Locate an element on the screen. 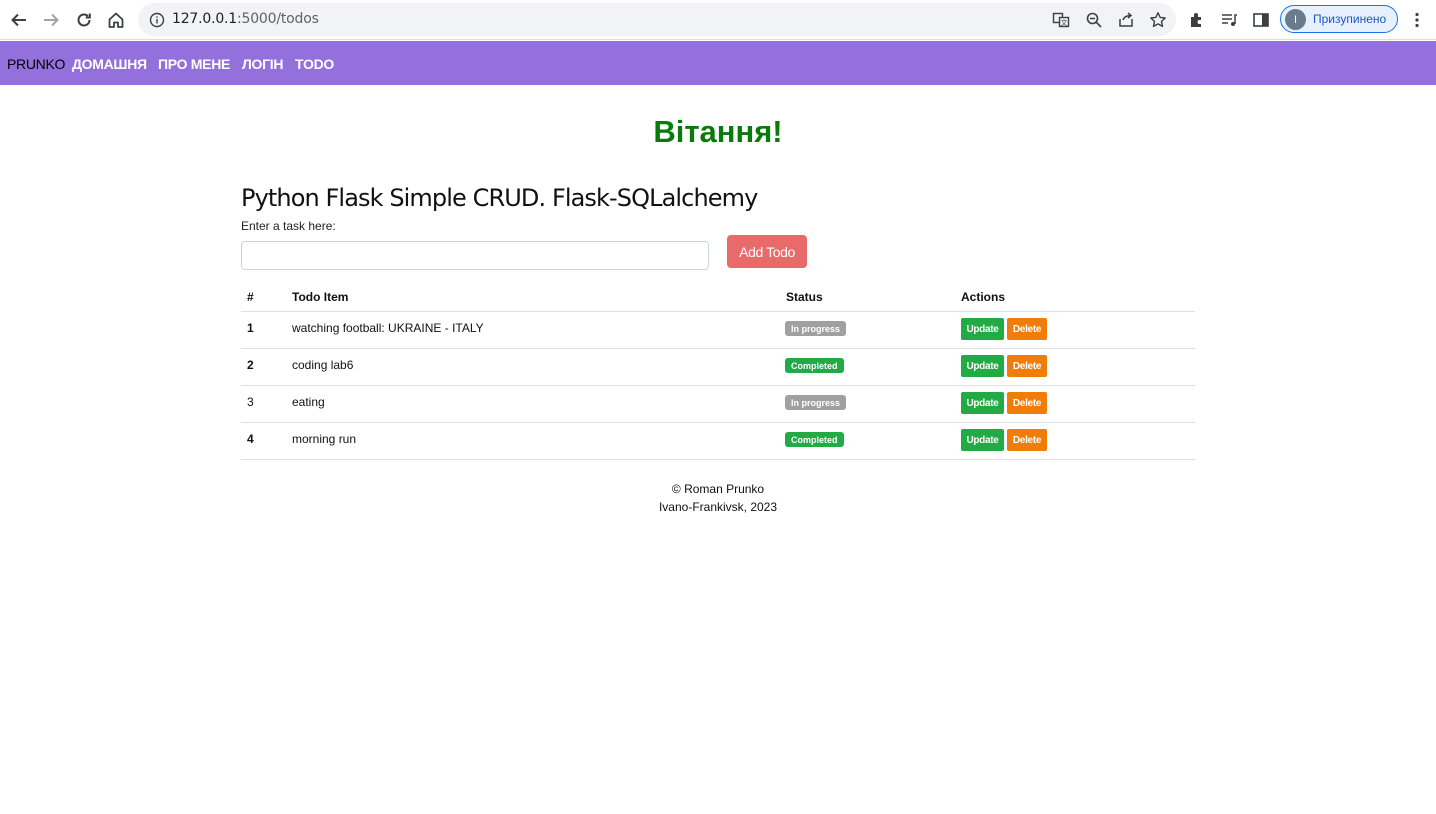 The image size is (1436, 814). media-queue-icon is located at coordinates (1229, 20).